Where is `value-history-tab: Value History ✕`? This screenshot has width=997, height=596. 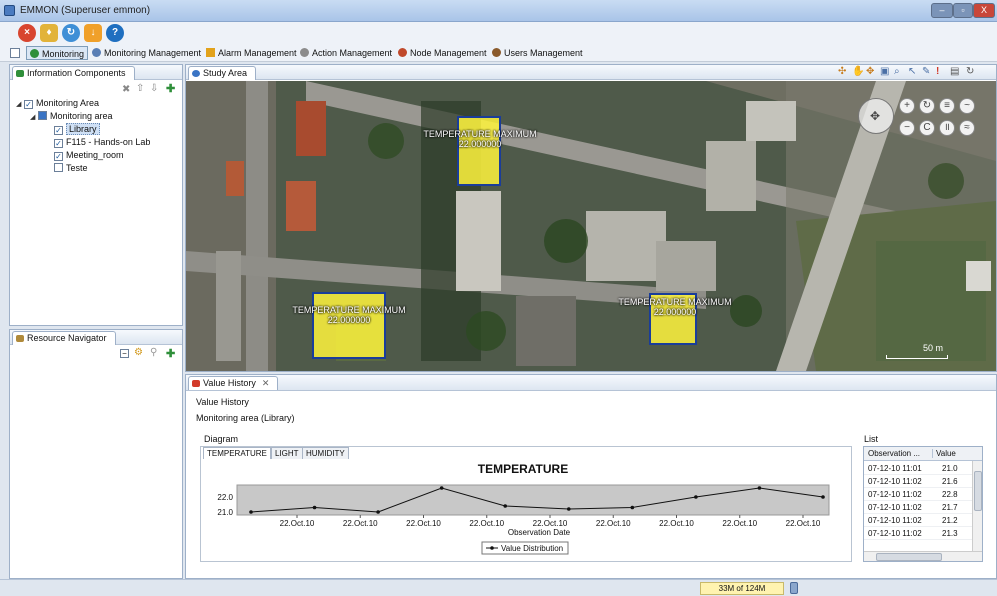
value-history-tab: Value History ✕ is located at coordinates (233, 383).